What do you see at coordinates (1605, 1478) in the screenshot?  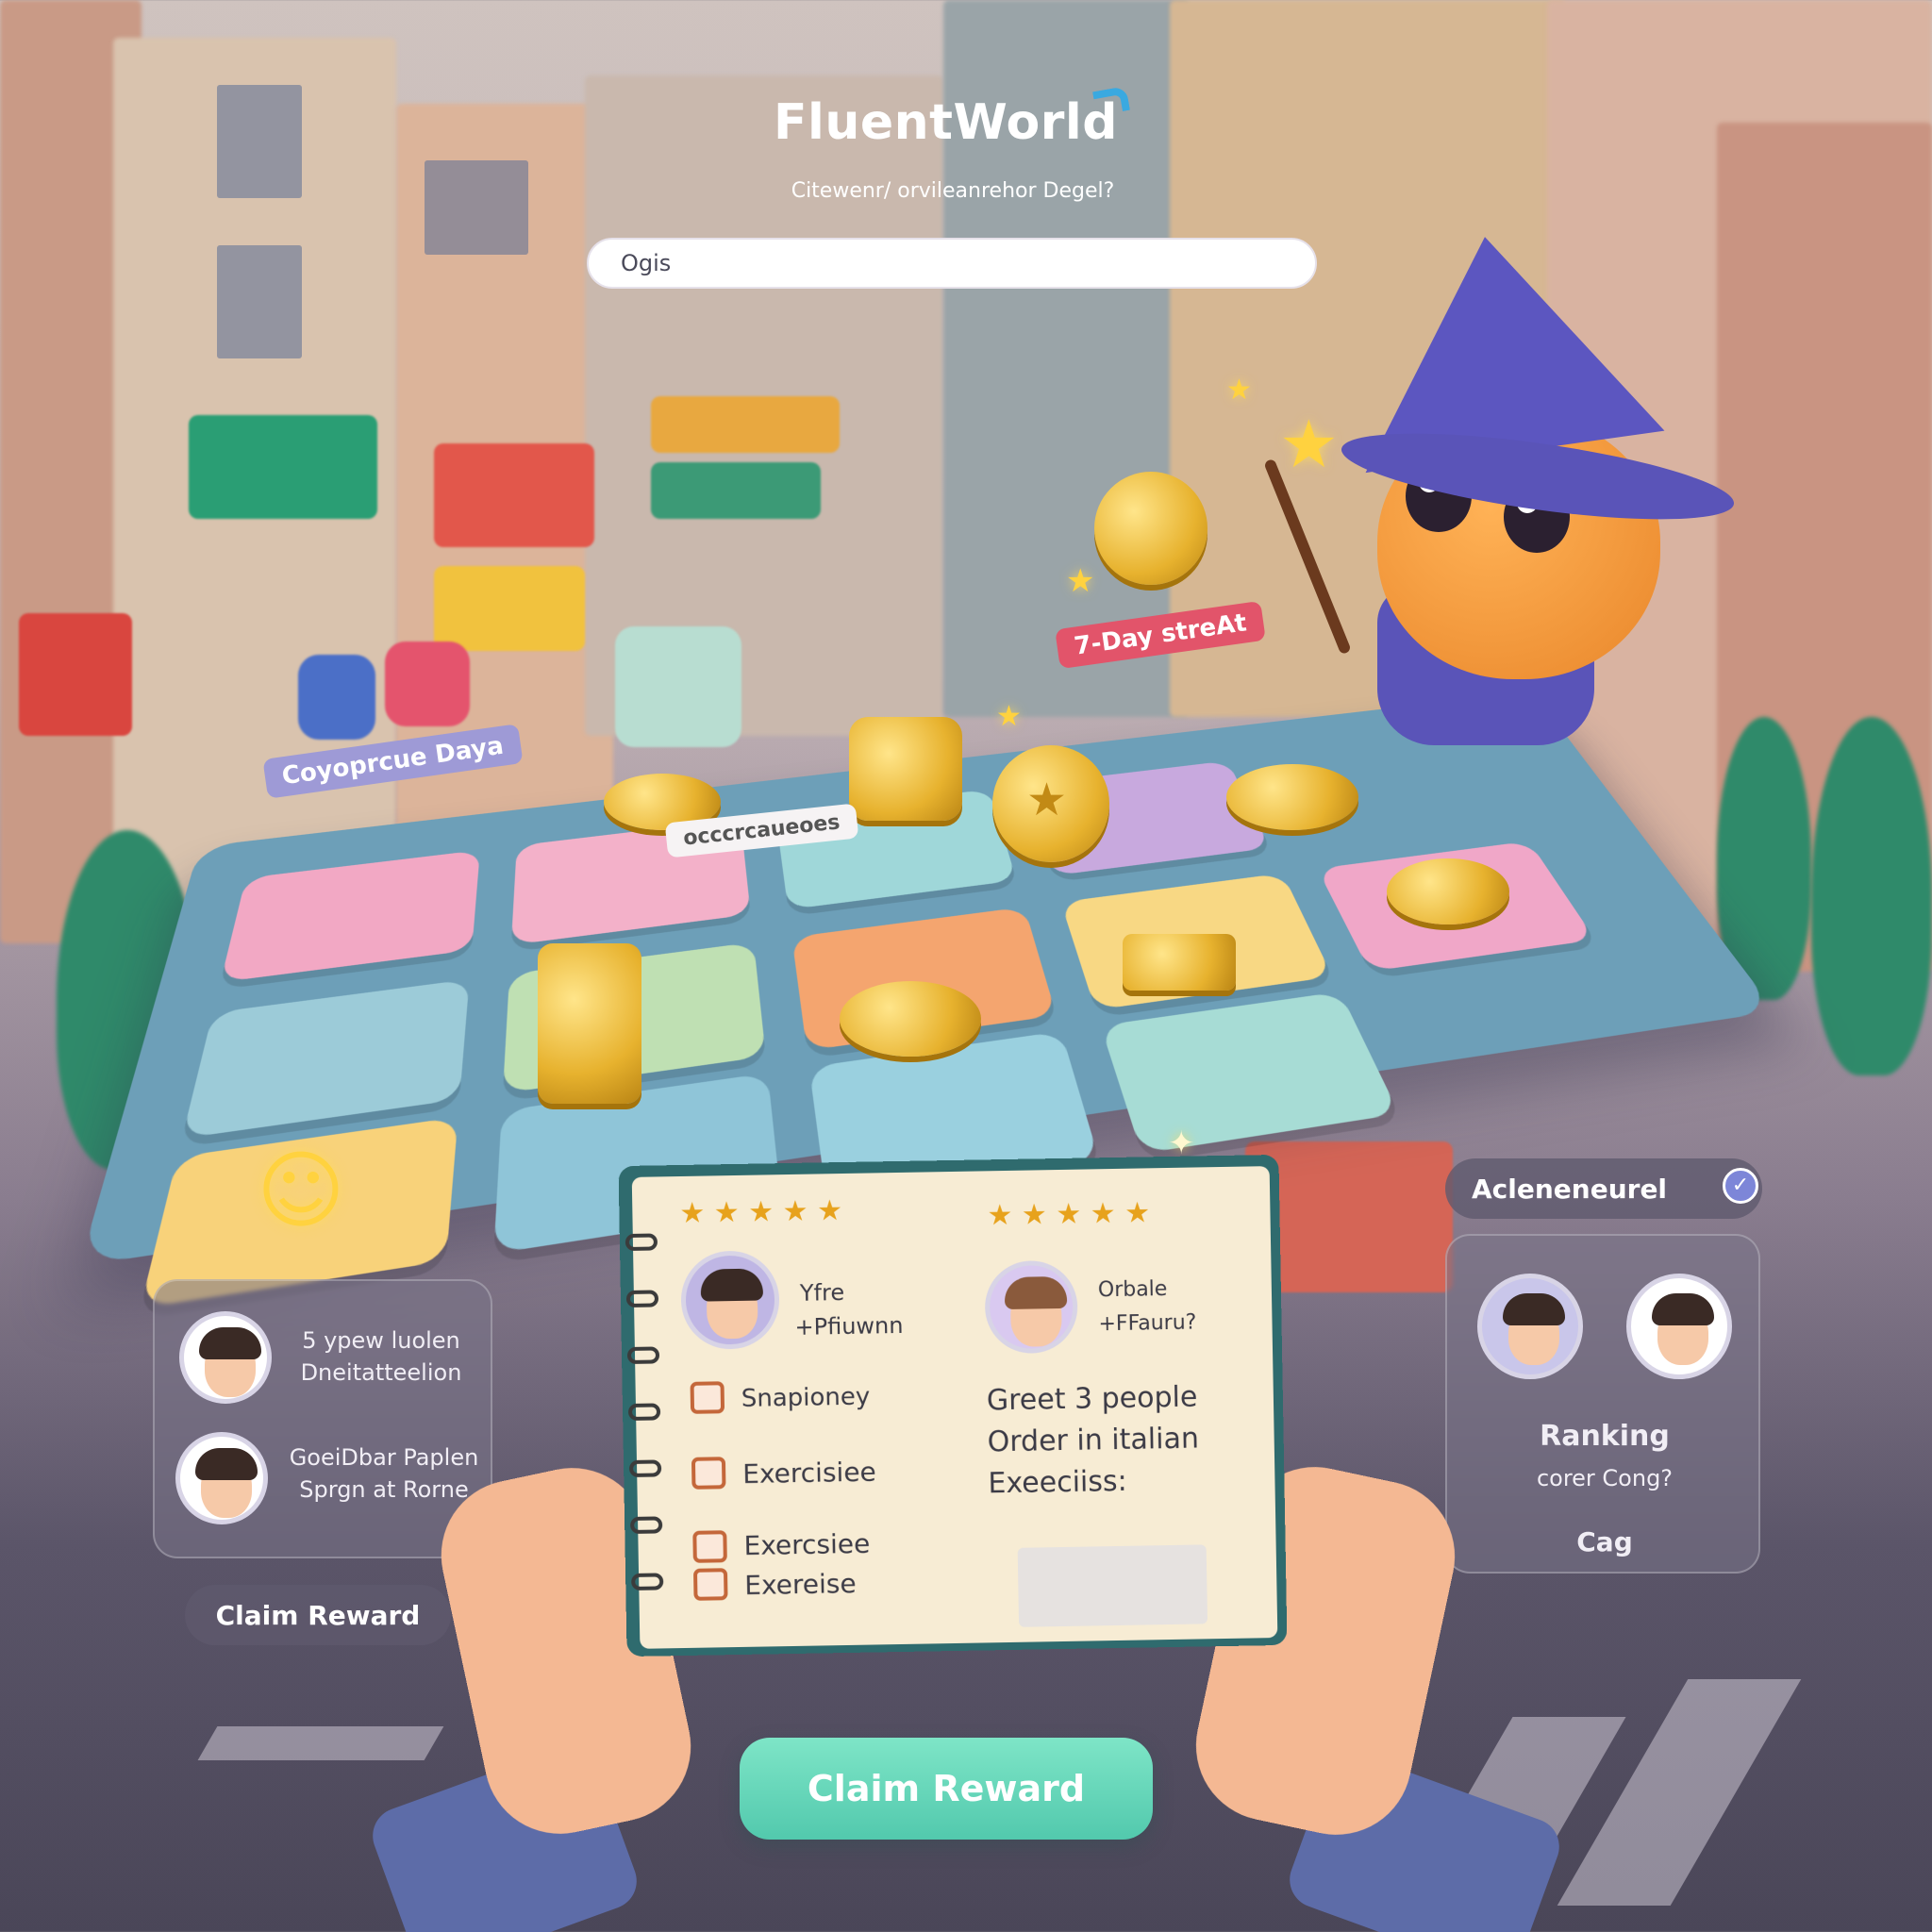 I see `ranking-subtitle: corer Cong?` at bounding box center [1605, 1478].